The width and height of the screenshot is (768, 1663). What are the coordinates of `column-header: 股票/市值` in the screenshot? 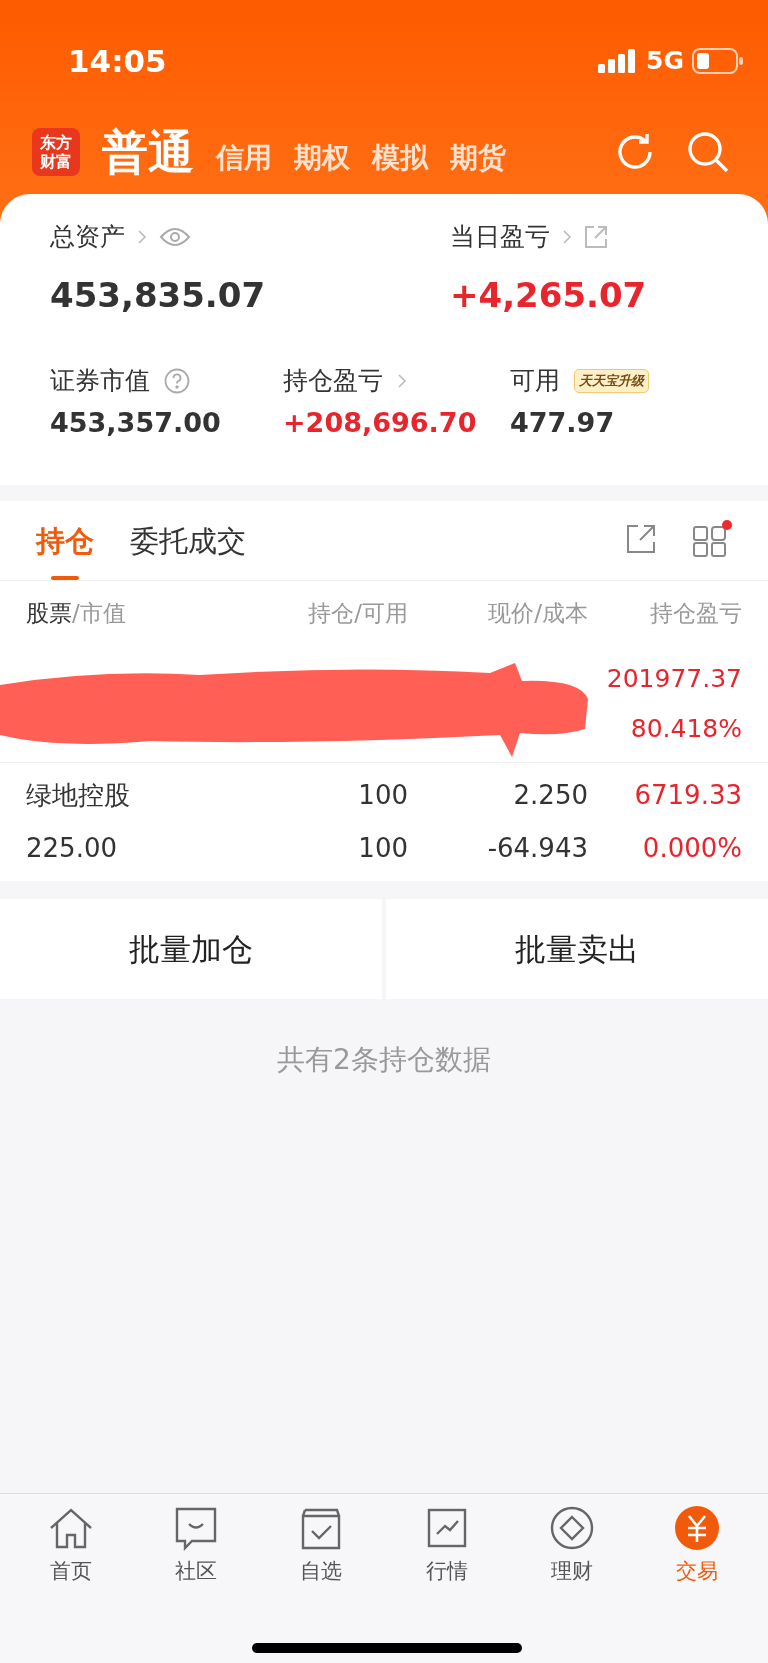 It's located at (76, 613).